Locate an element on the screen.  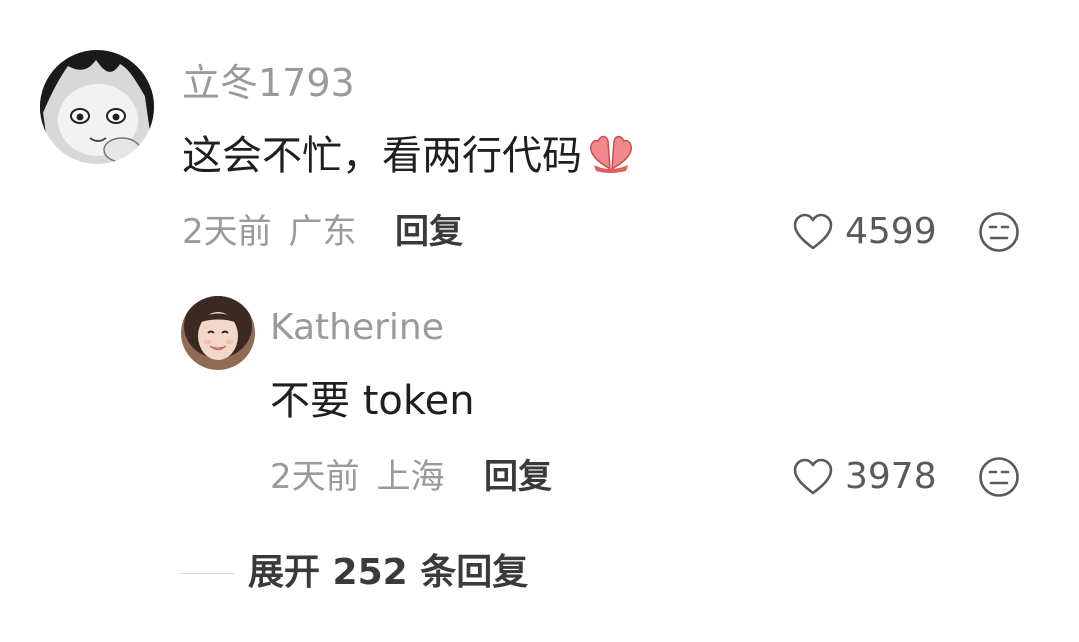
comment-location: 广东 is located at coordinates (322, 232).